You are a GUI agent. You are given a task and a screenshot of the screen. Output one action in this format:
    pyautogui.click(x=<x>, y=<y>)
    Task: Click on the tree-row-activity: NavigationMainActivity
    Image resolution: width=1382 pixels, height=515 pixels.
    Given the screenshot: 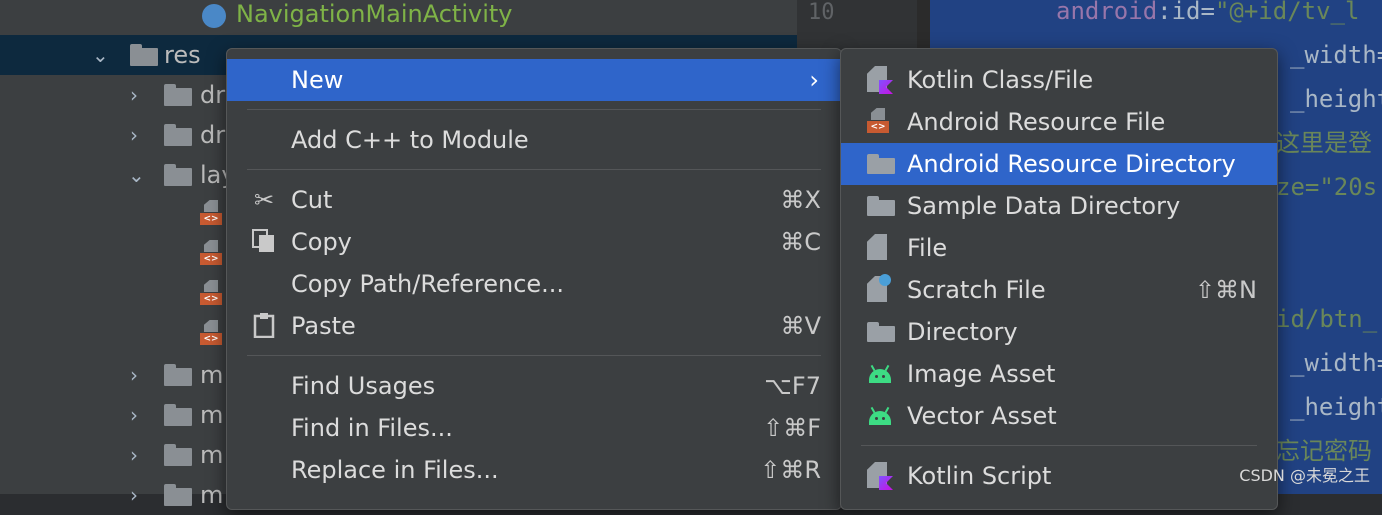 What is the action you would take?
    pyautogui.click(x=400, y=17)
    